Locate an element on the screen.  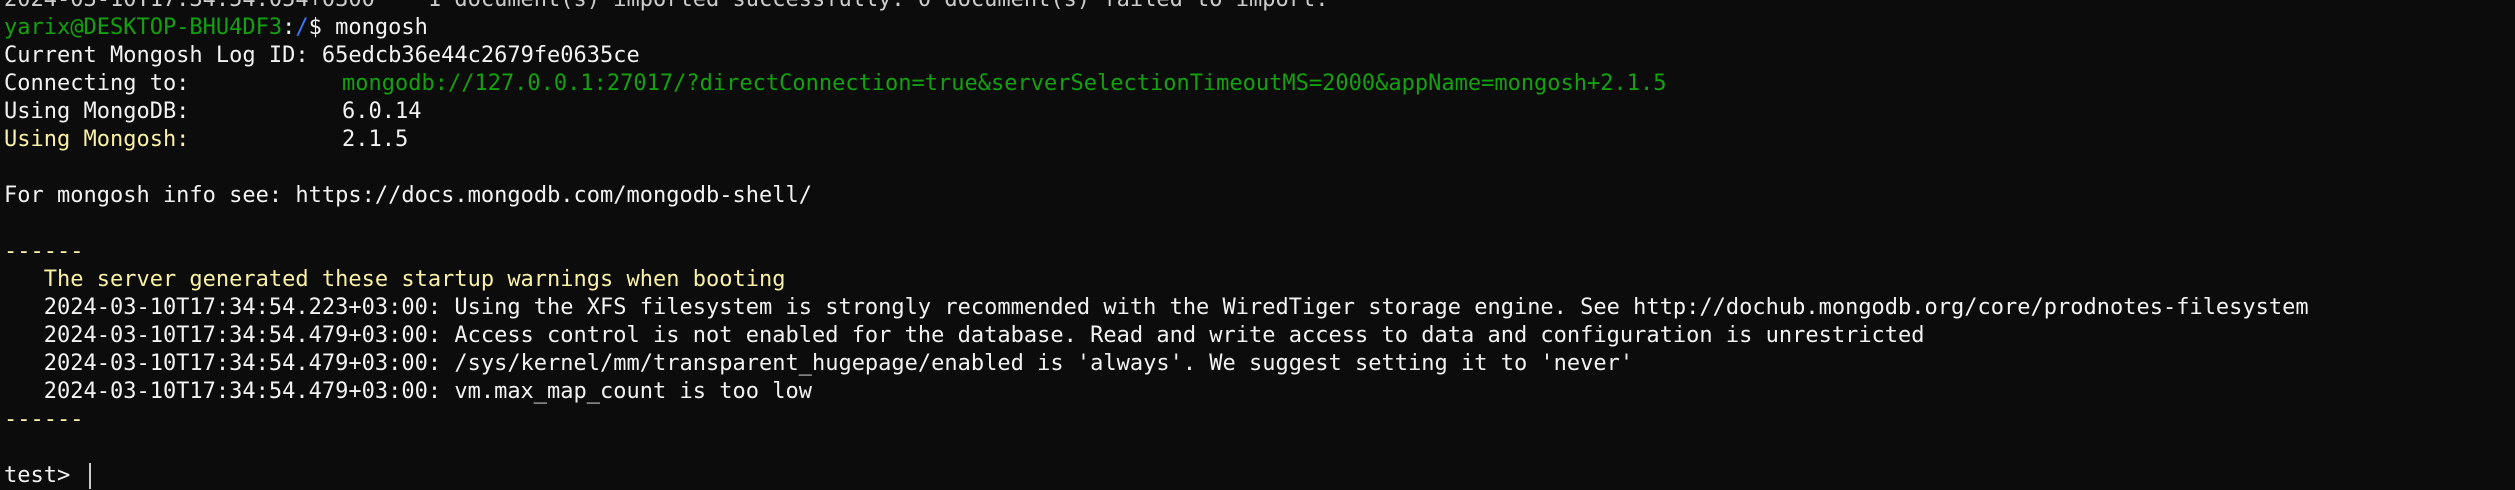
log-id-value: 65edcb36e44c2679fe0635ce is located at coordinates (480, 55).